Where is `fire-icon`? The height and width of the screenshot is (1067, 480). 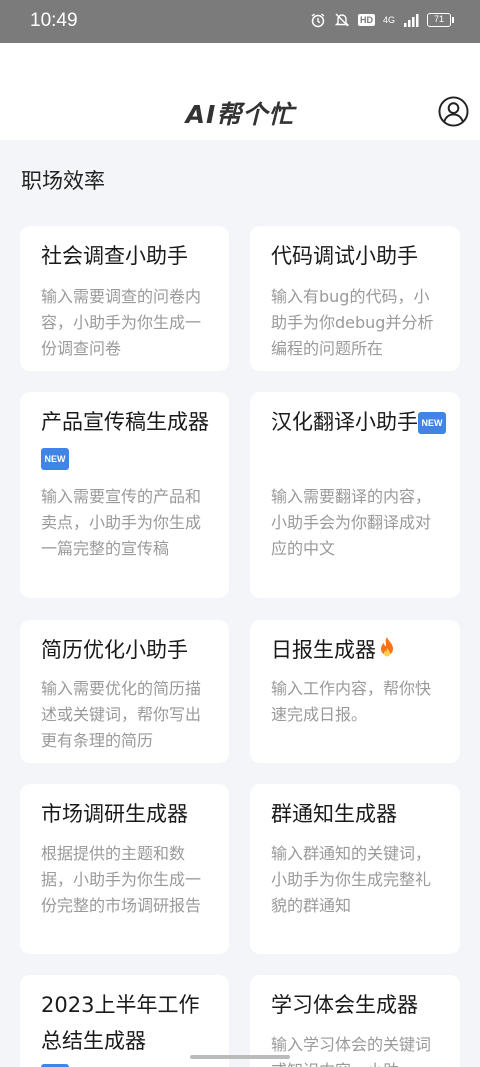
fire-icon is located at coordinates (387, 647).